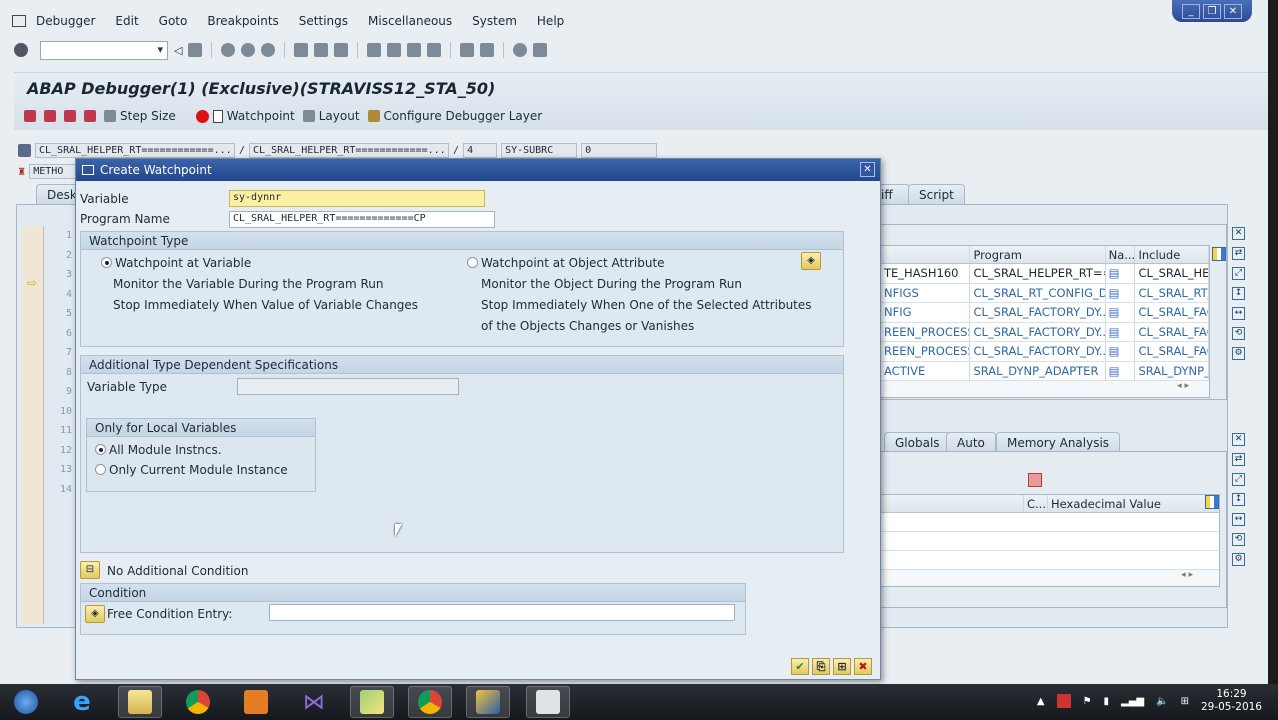  Describe the element at coordinates (1050, 541) in the screenshot. I see `table-row` at that location.